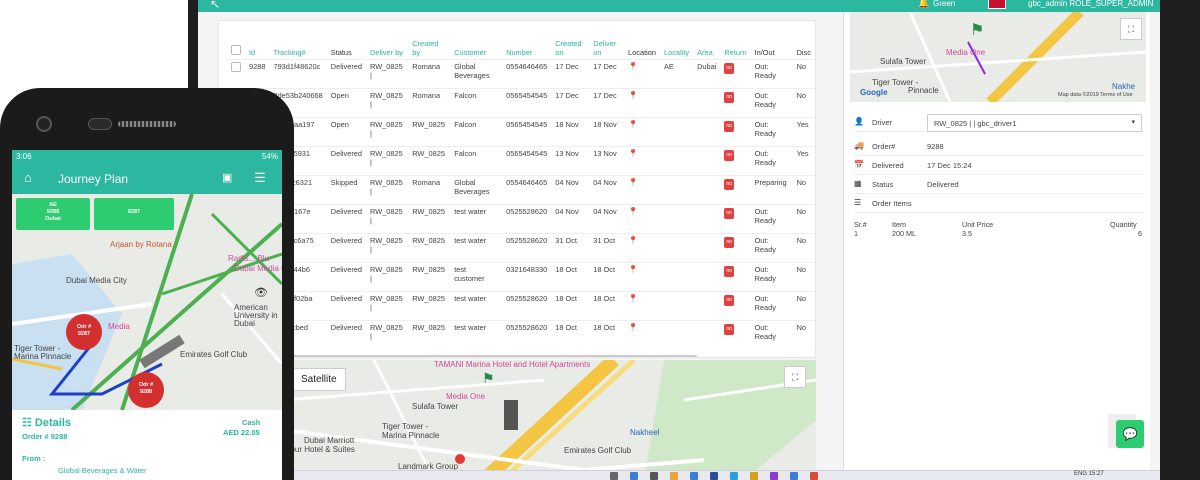 Image resolution: width=1200 pixels, height=480 pixels. What do you see at coordinates (258, 268) in the screenshot?
I see `phone-map-label-media-g: Dubai Media G` at bounding box center [258, 268].